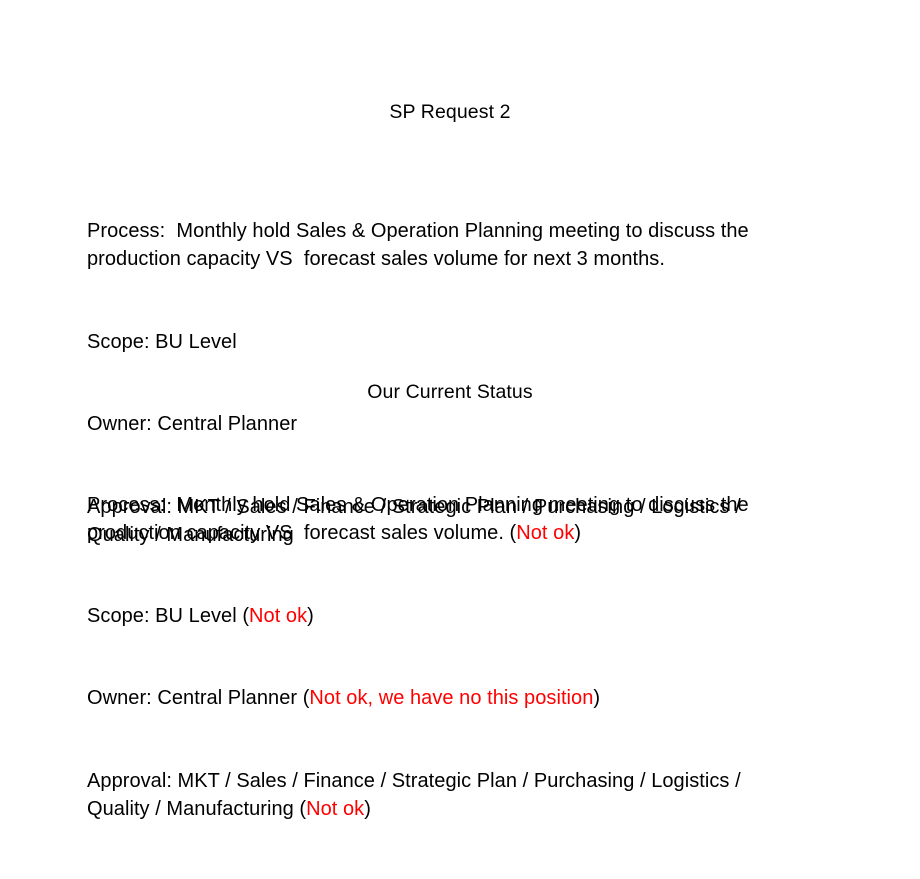 The image size is (920, 879). I want to click on request-scope-line: Scope: BU Level, so click(162, 341).